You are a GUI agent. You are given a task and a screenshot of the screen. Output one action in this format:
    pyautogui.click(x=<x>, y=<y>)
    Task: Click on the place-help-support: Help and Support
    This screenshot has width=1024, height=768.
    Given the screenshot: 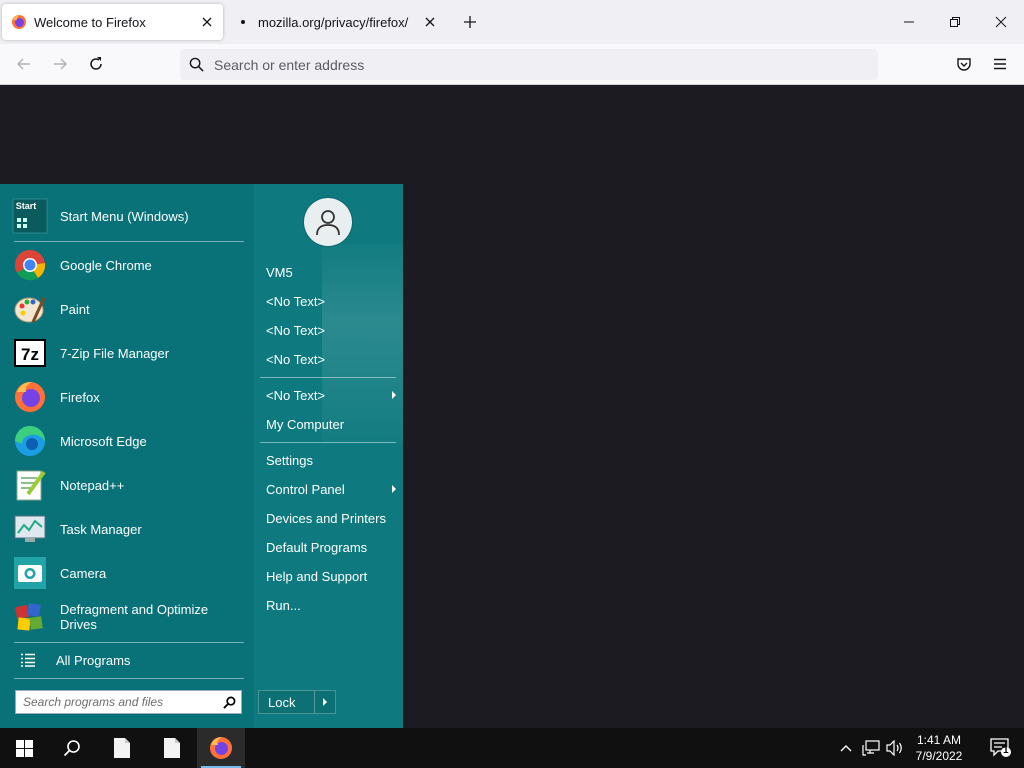 What is the action you would take?
    pyautogui.click(x=331, y=576)
    